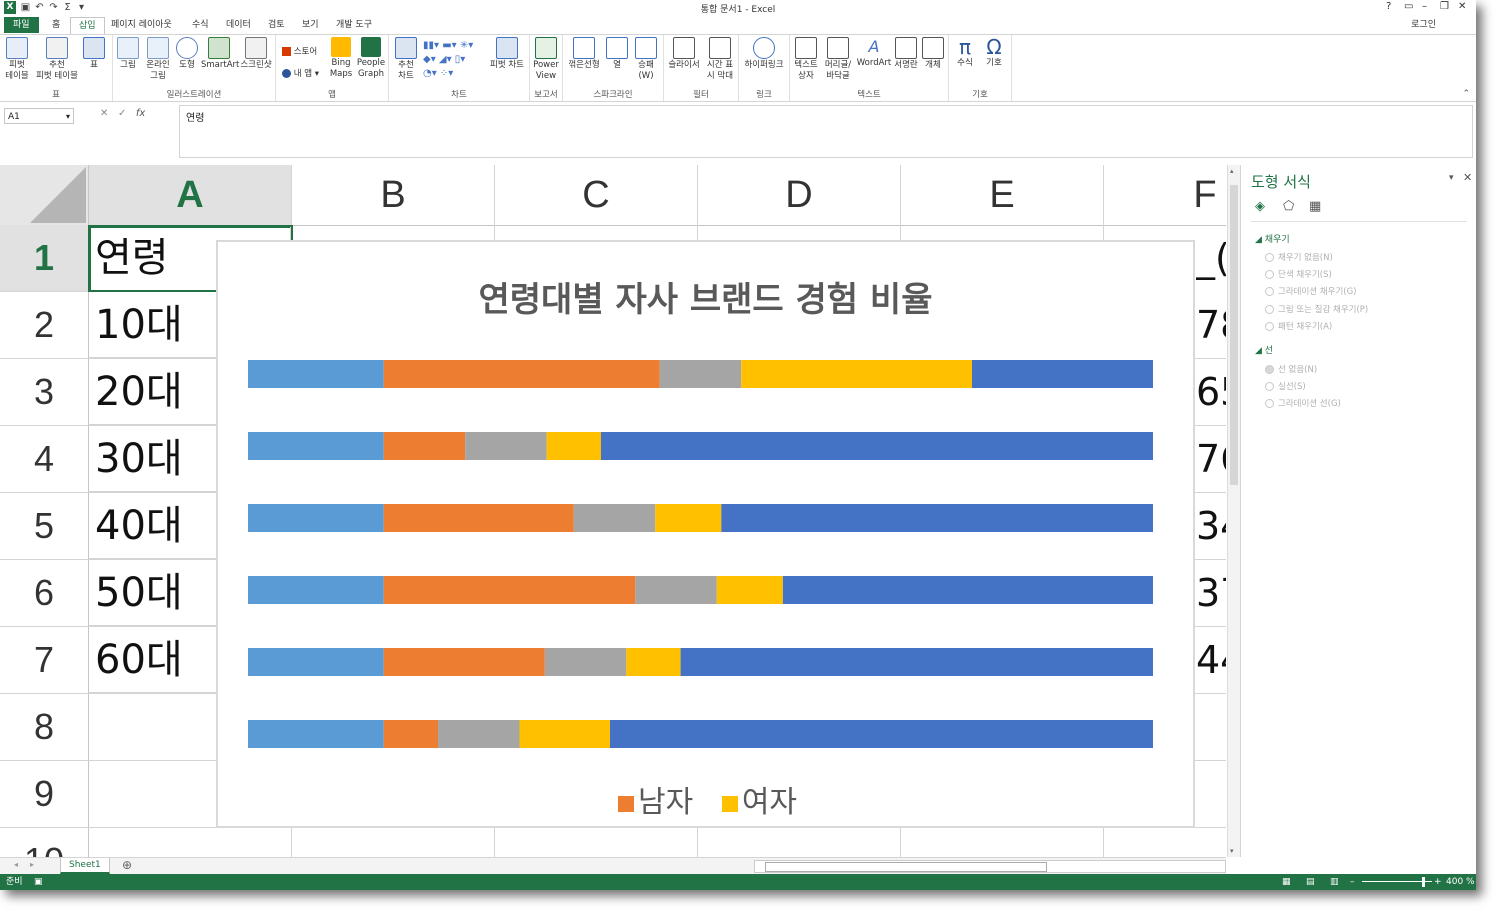  What do you see at coordinates (506, 446) in the screenshot?
I see `bar-segment-cat2-series3` at bounding box center [506, 446].